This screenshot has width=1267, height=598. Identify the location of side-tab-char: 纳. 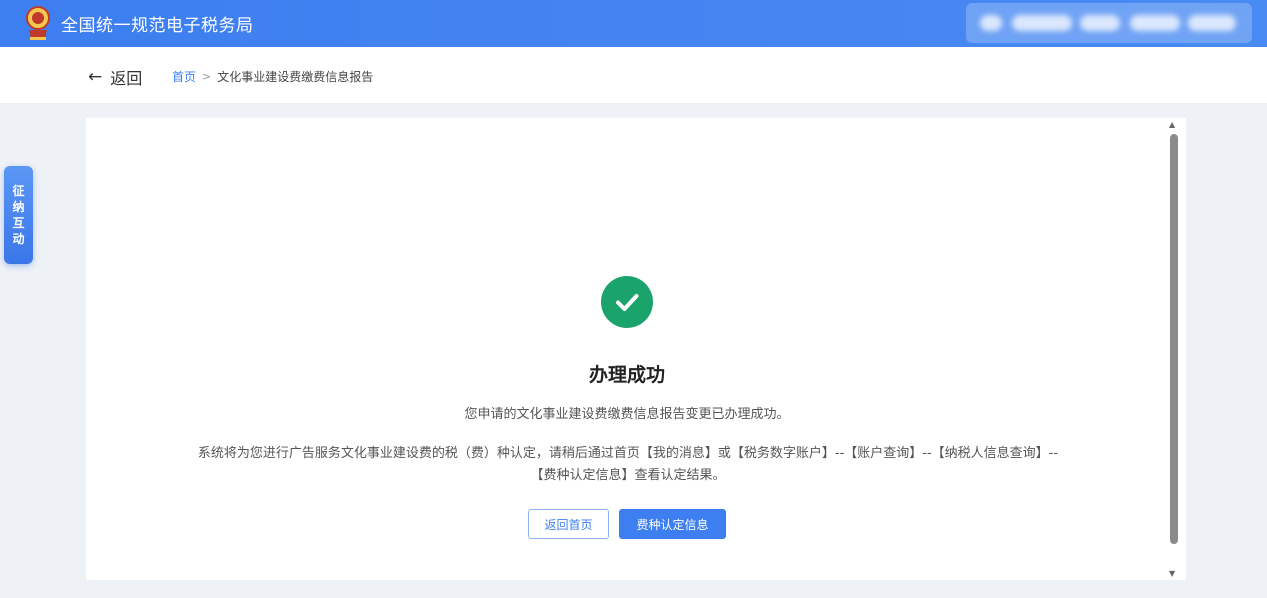
(18, 207).